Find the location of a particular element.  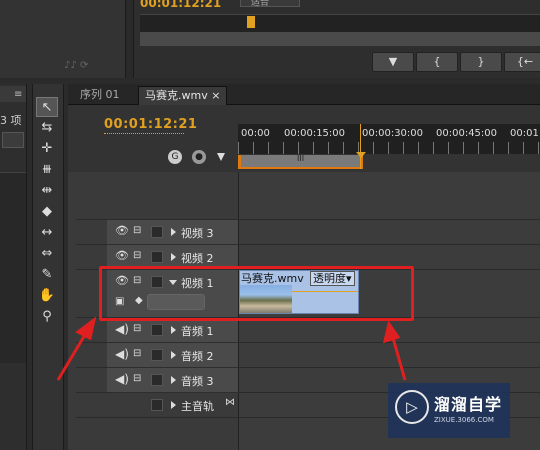

watermark-title: 溜溜自学 is located at coordinates (468, 404).